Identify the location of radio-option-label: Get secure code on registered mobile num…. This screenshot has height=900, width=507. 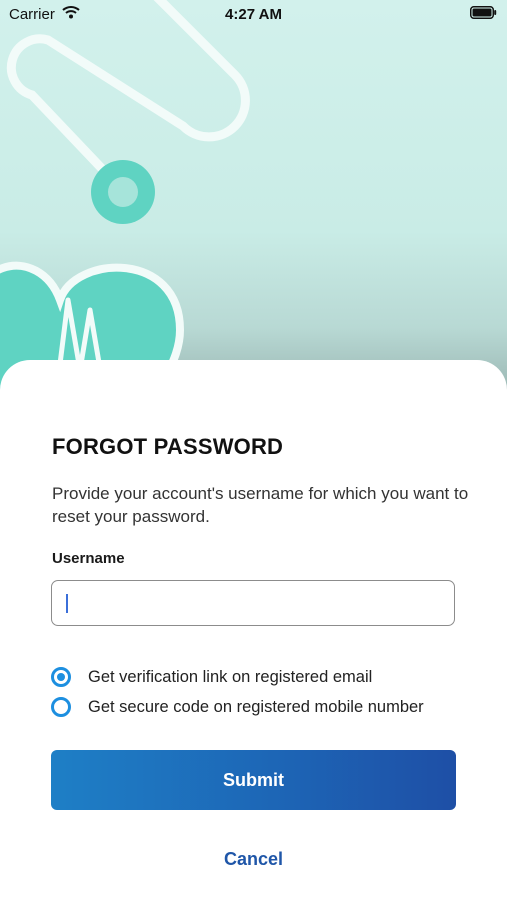
(256, 707).